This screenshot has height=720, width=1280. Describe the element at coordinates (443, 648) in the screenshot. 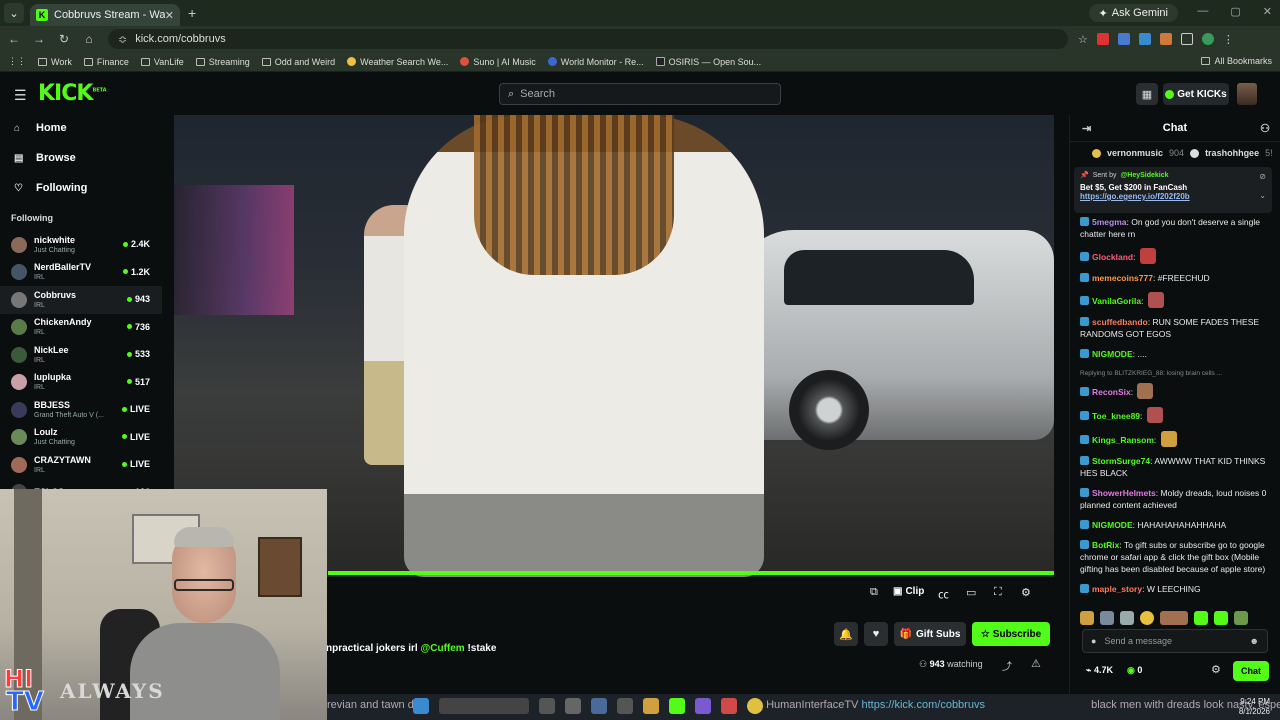

I see `stream-title-mention: @Cuffem` at that location.